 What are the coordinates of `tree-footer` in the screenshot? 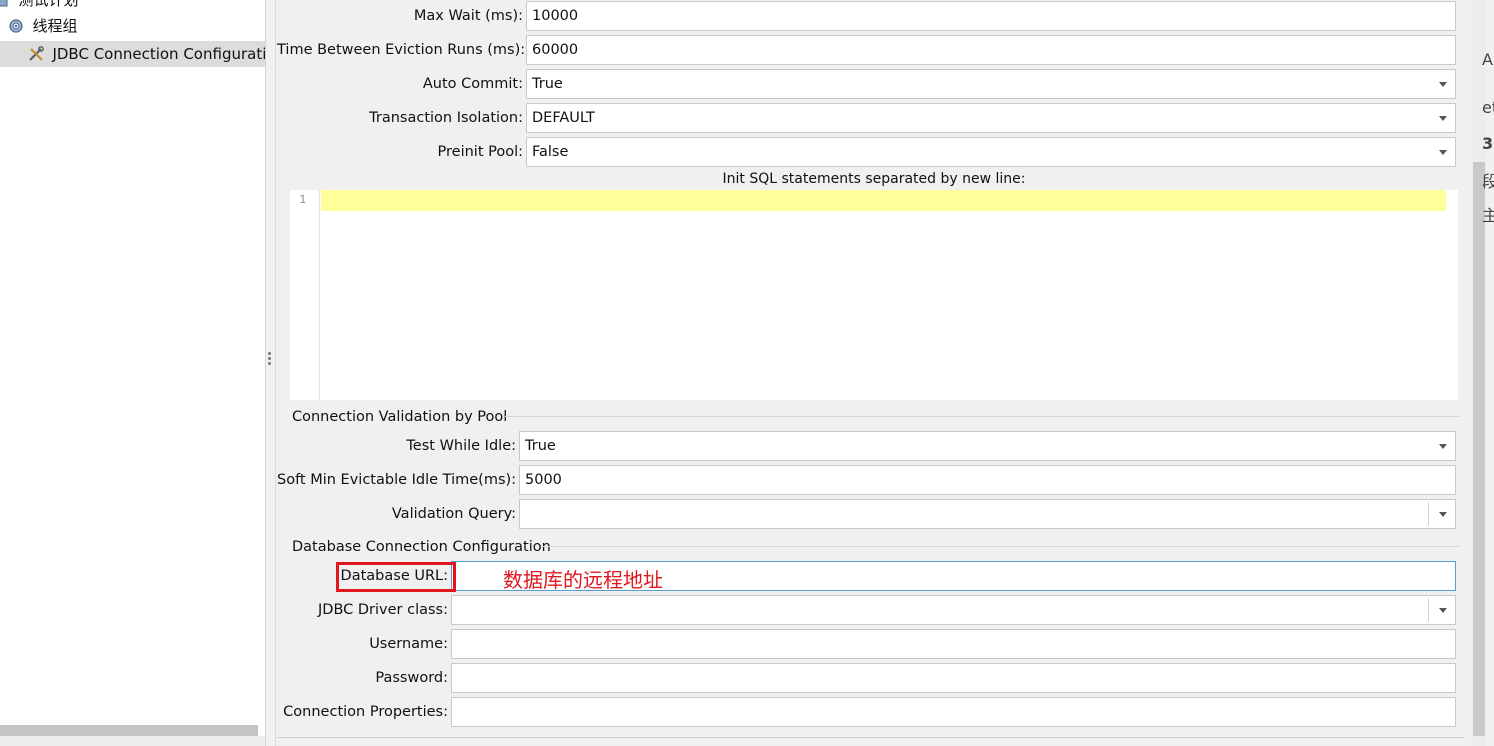 It's located at (132, 741).